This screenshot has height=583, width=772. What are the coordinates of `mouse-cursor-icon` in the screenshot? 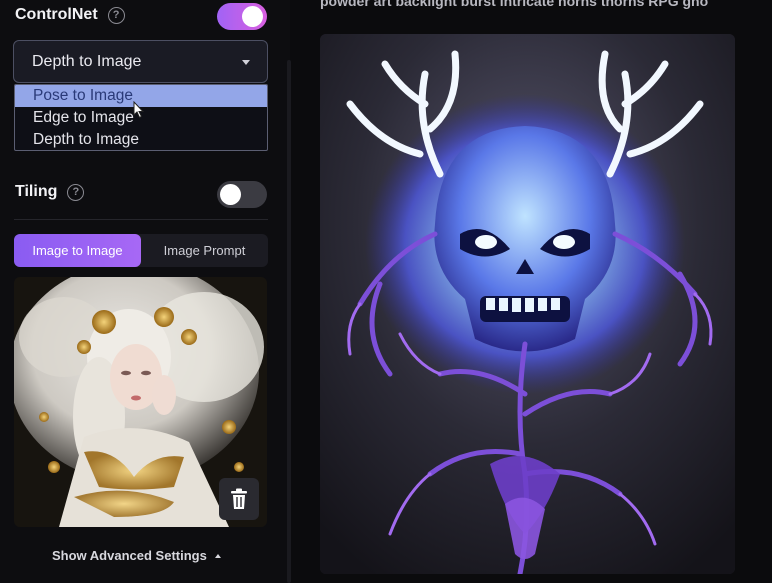 It's located at (139, 110).